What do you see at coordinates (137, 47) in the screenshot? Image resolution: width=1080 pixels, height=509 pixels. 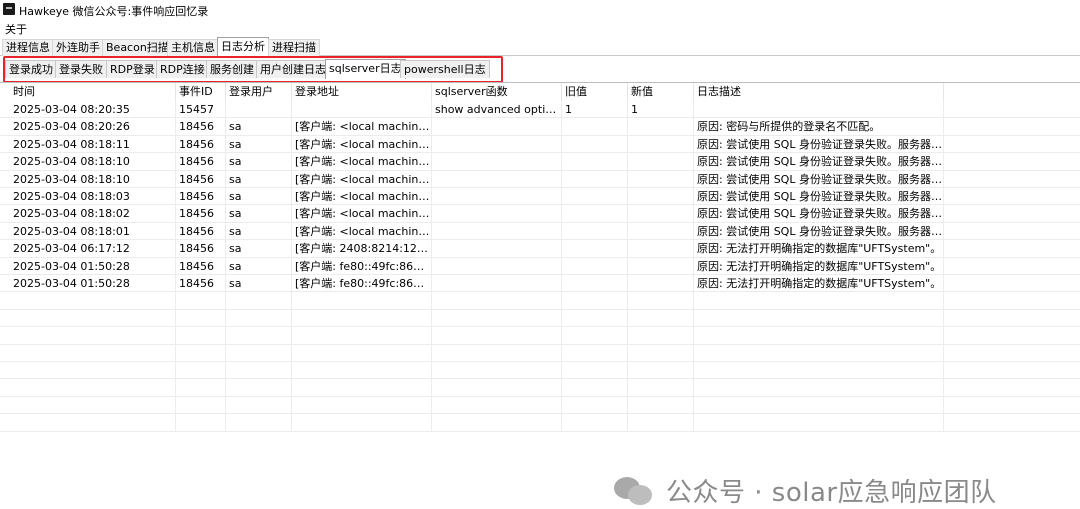 I see `tab-beacon-scan: Beacon扫描` at bounding box center [137, 47].